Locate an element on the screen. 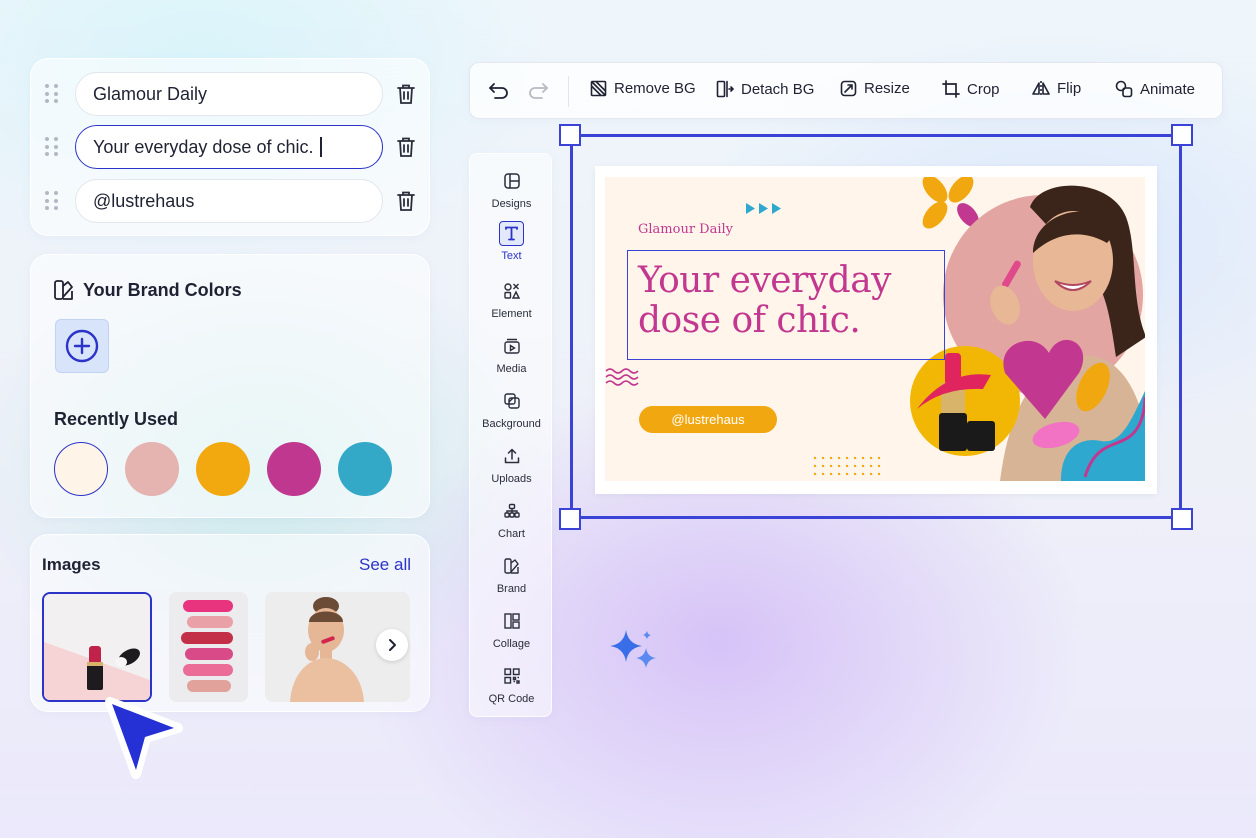  text-field-tagline: Your everyday dose of chic. is located at coordinates (229, 147).